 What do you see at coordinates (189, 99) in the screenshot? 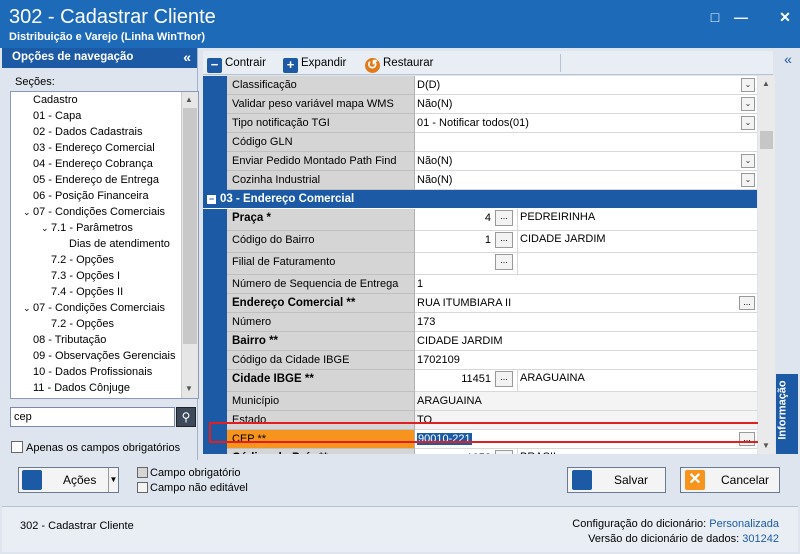
I see `scroll-up-icon: ▲` at bounding box center [189, 99].